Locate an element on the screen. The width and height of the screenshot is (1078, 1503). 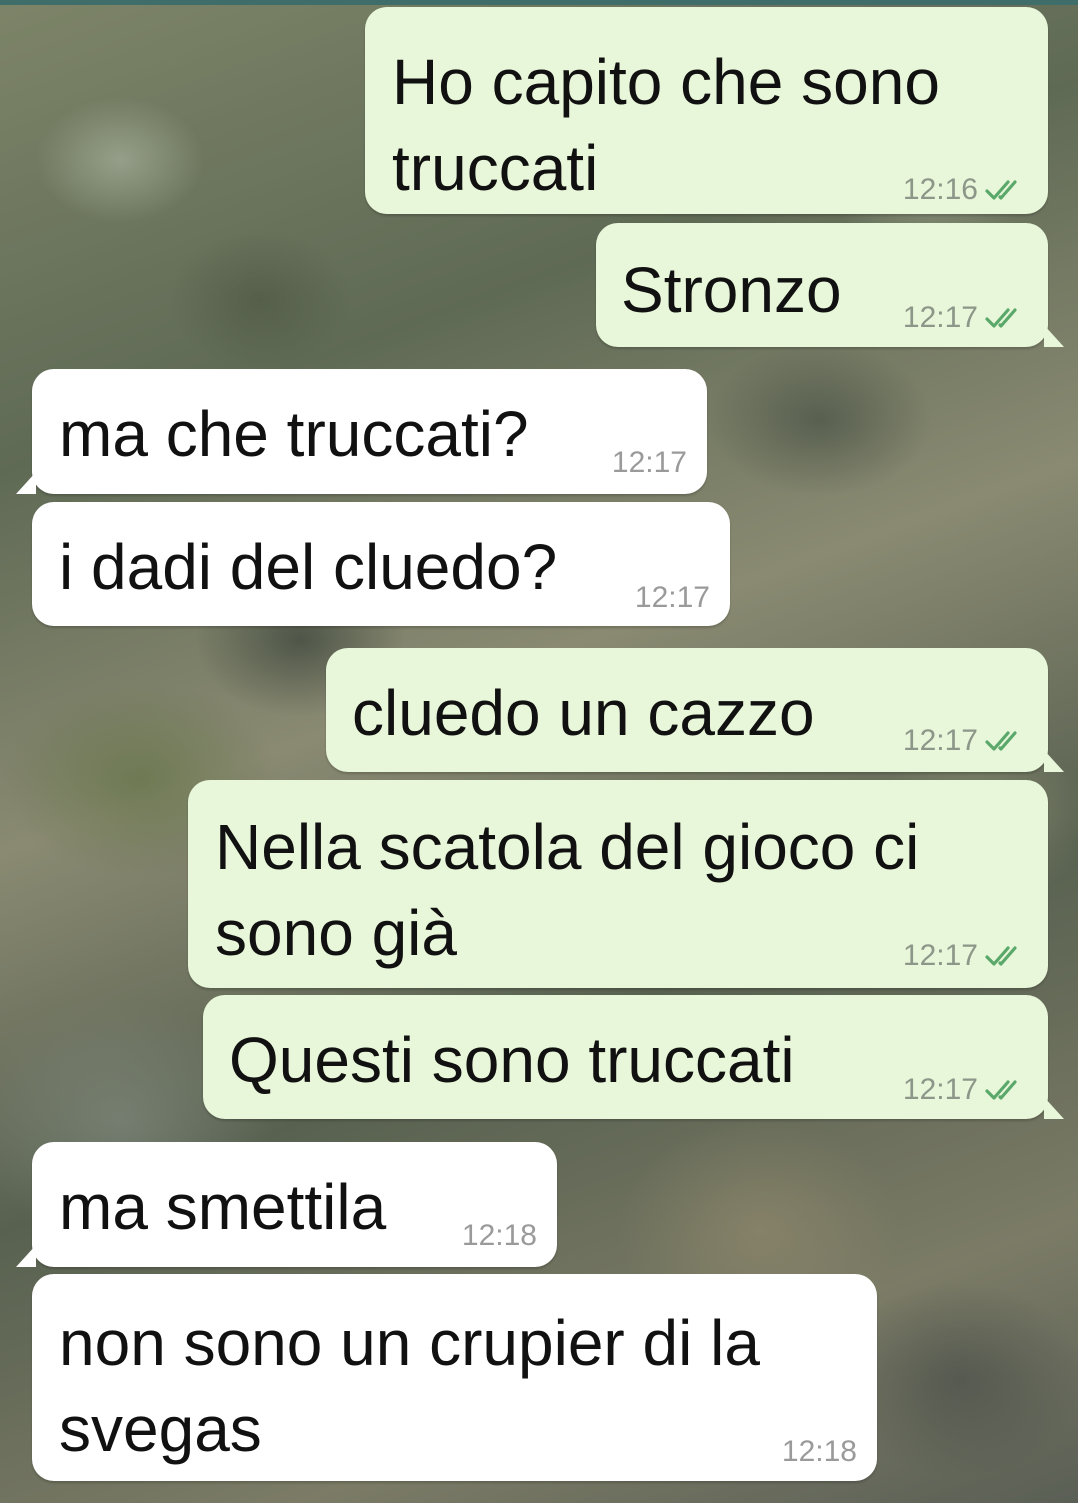
message-time: 12:16 is located at coordinates (940, 189).